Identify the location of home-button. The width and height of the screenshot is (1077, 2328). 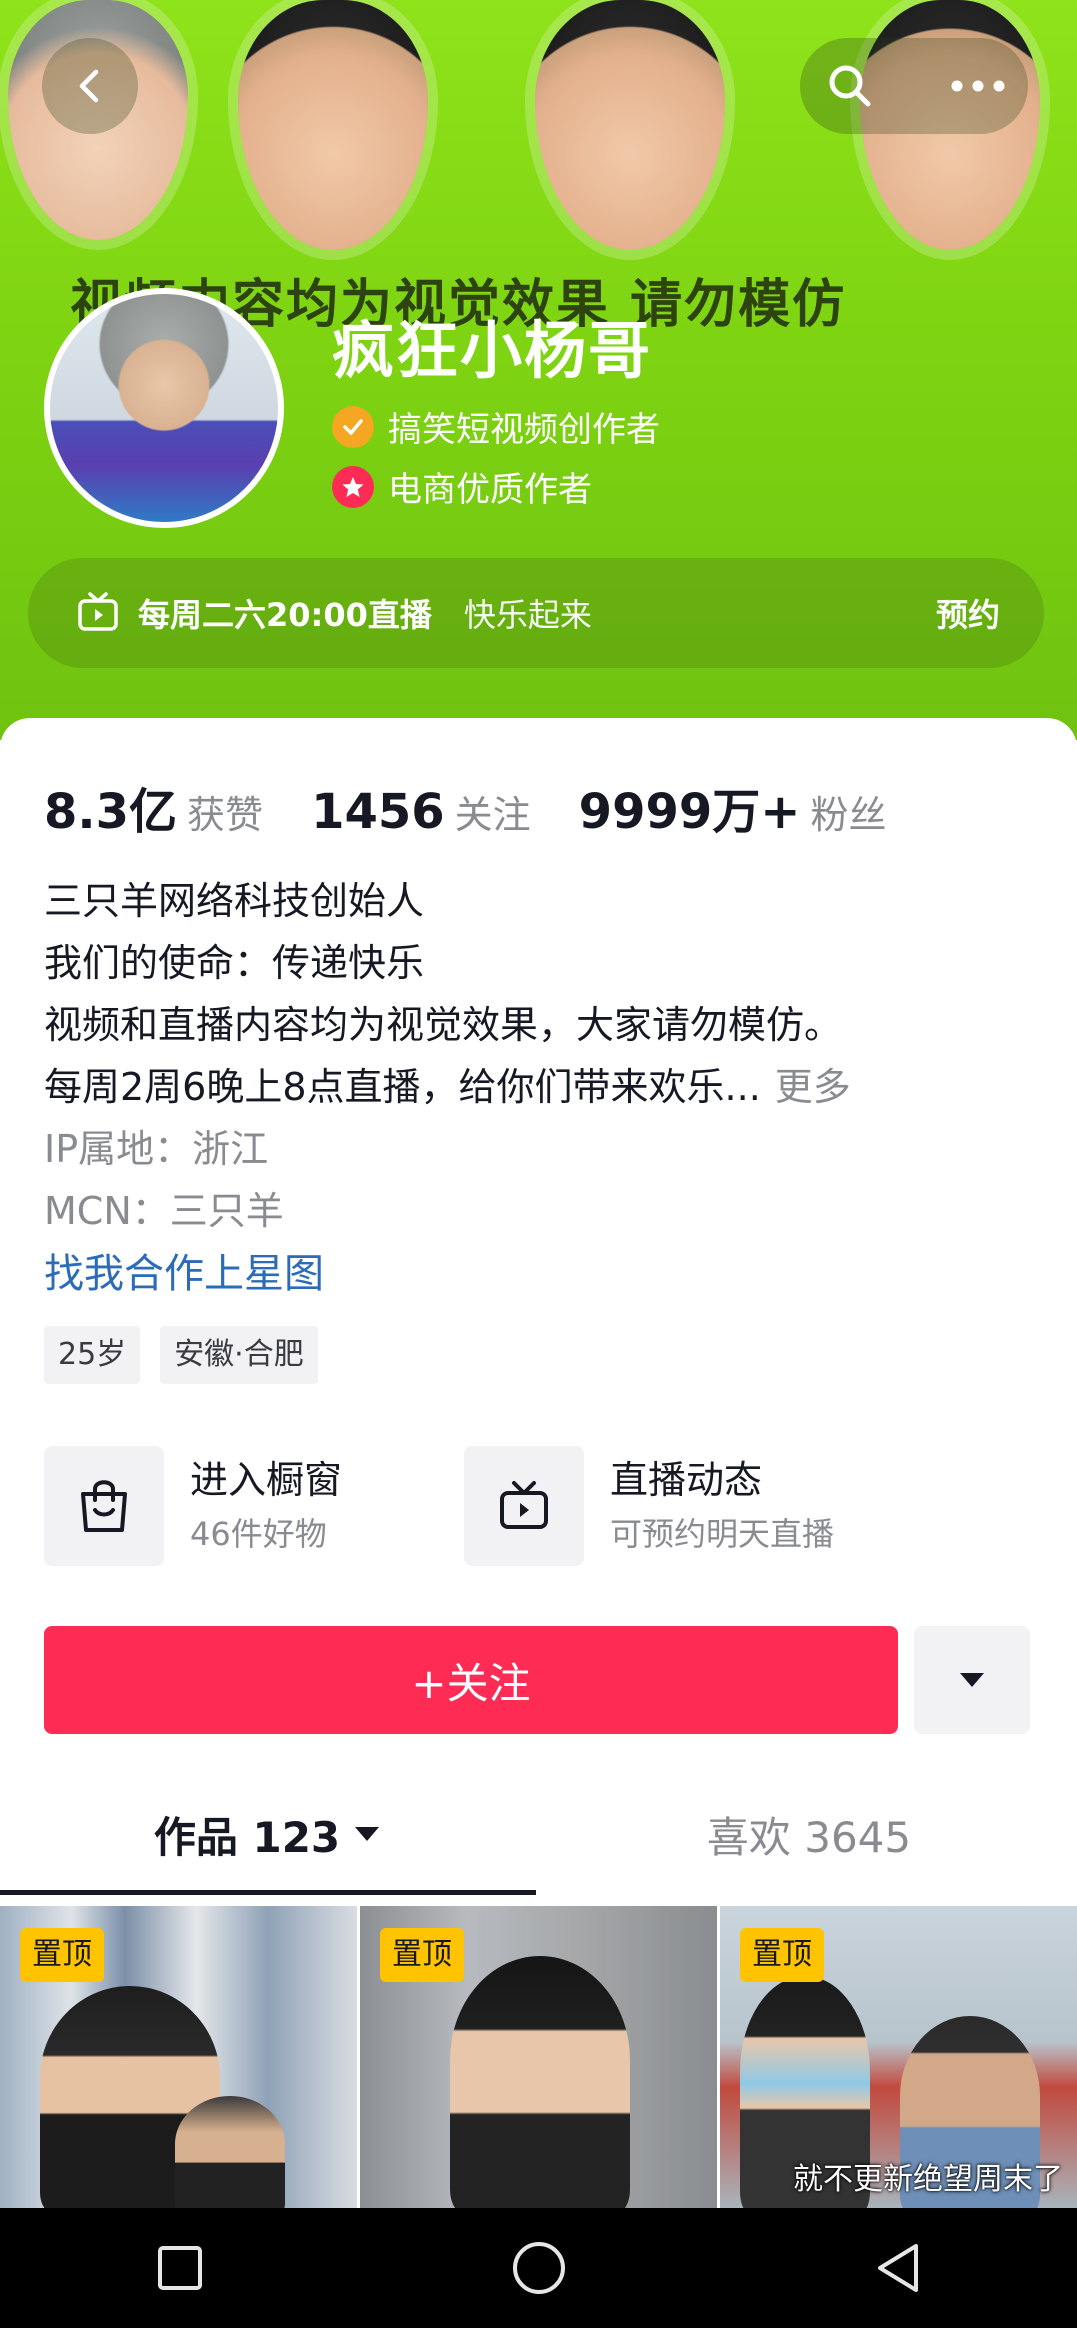
(539, 2268).